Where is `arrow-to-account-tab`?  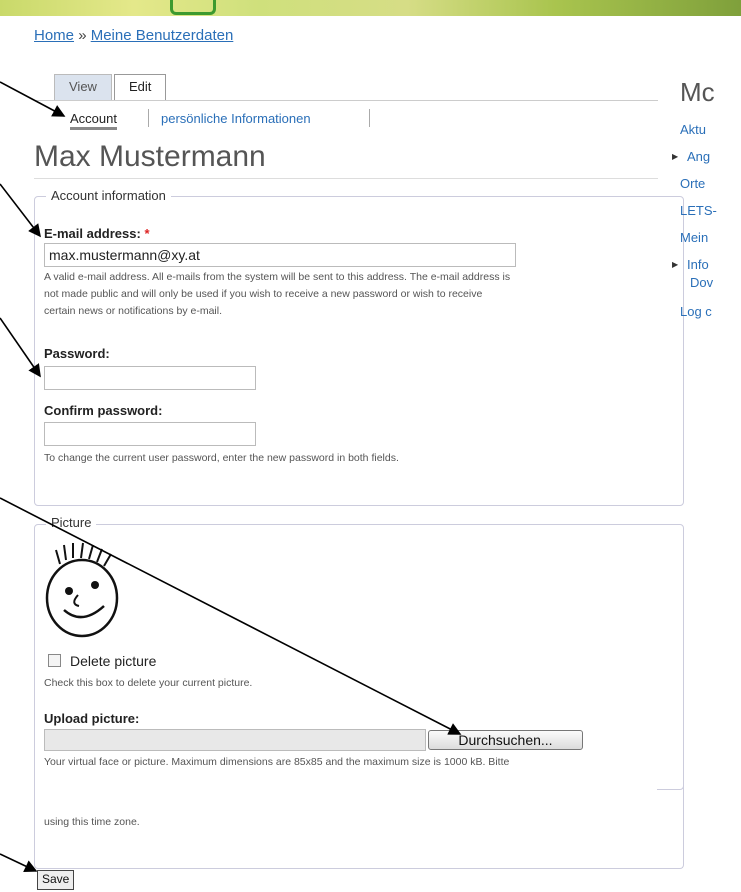 arrow-to-account-tab is located at coordinates (33, 99).